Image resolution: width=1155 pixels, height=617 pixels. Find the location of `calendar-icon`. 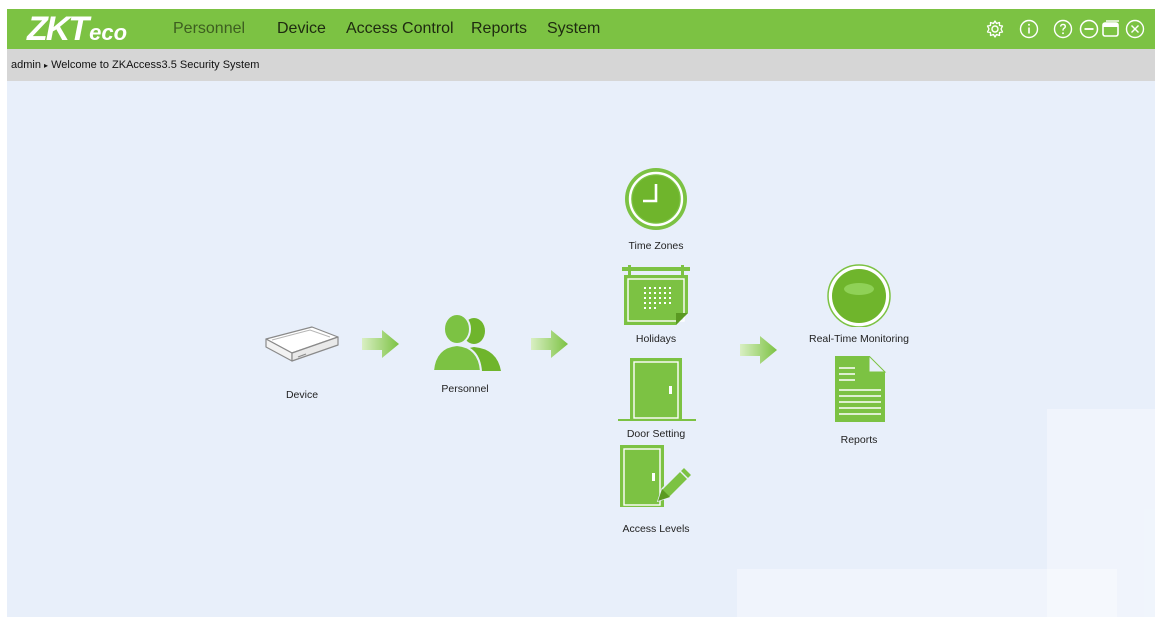

calendar-icon is located at coordinates (656, 295).